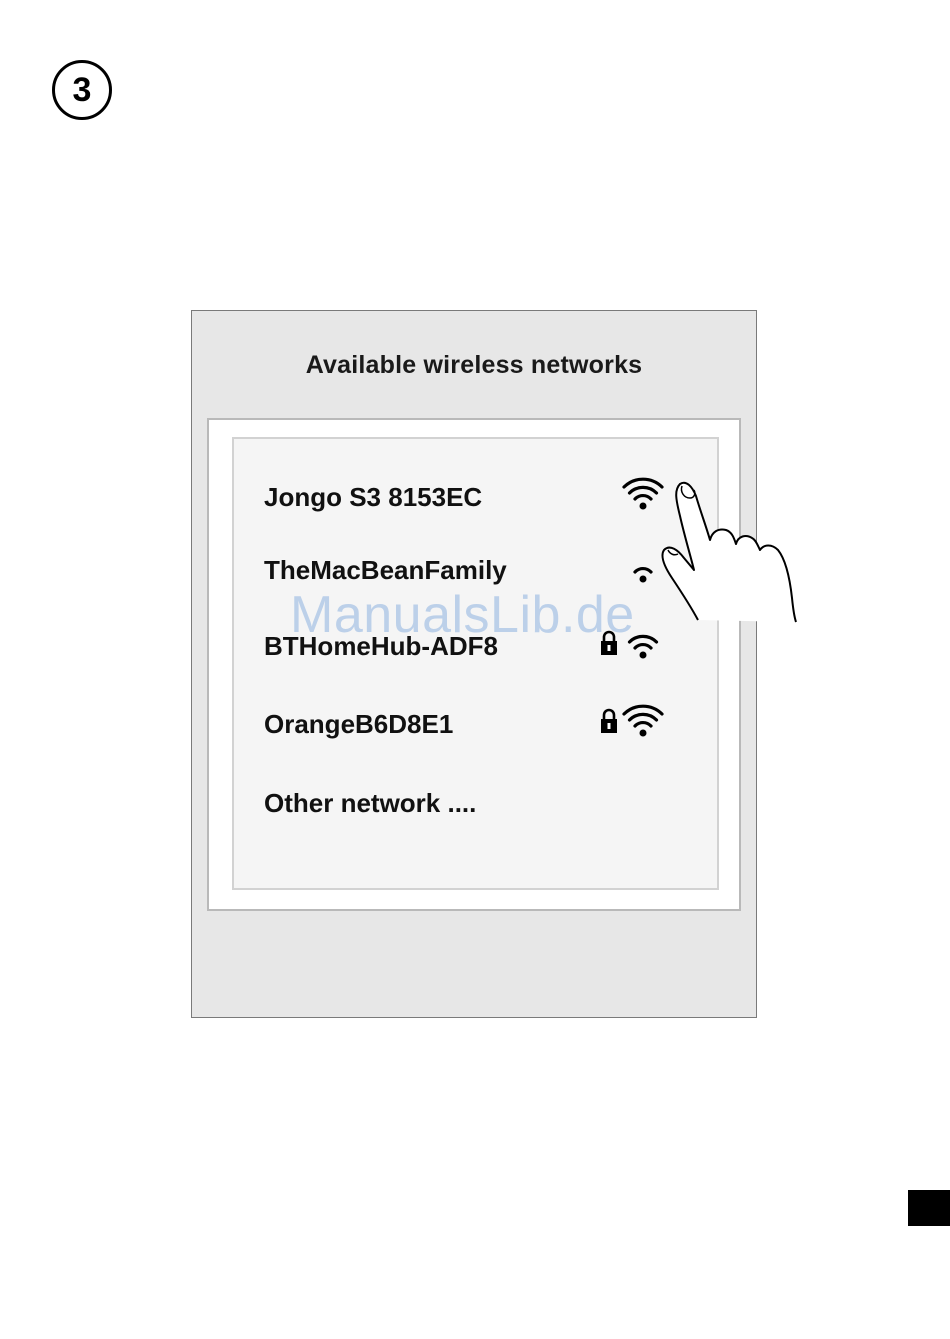  I want to click on dialog-title: Available wireless networks, so click(474, 365).